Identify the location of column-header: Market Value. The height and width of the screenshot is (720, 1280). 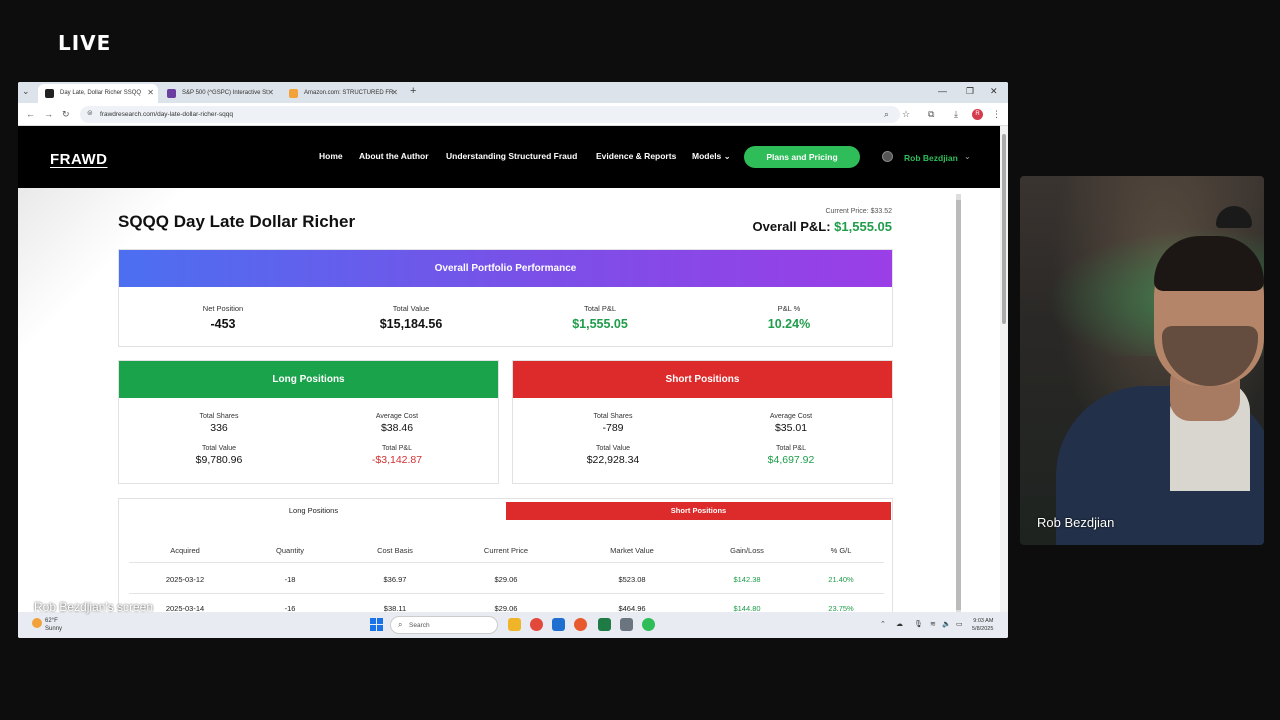
(632, 550).